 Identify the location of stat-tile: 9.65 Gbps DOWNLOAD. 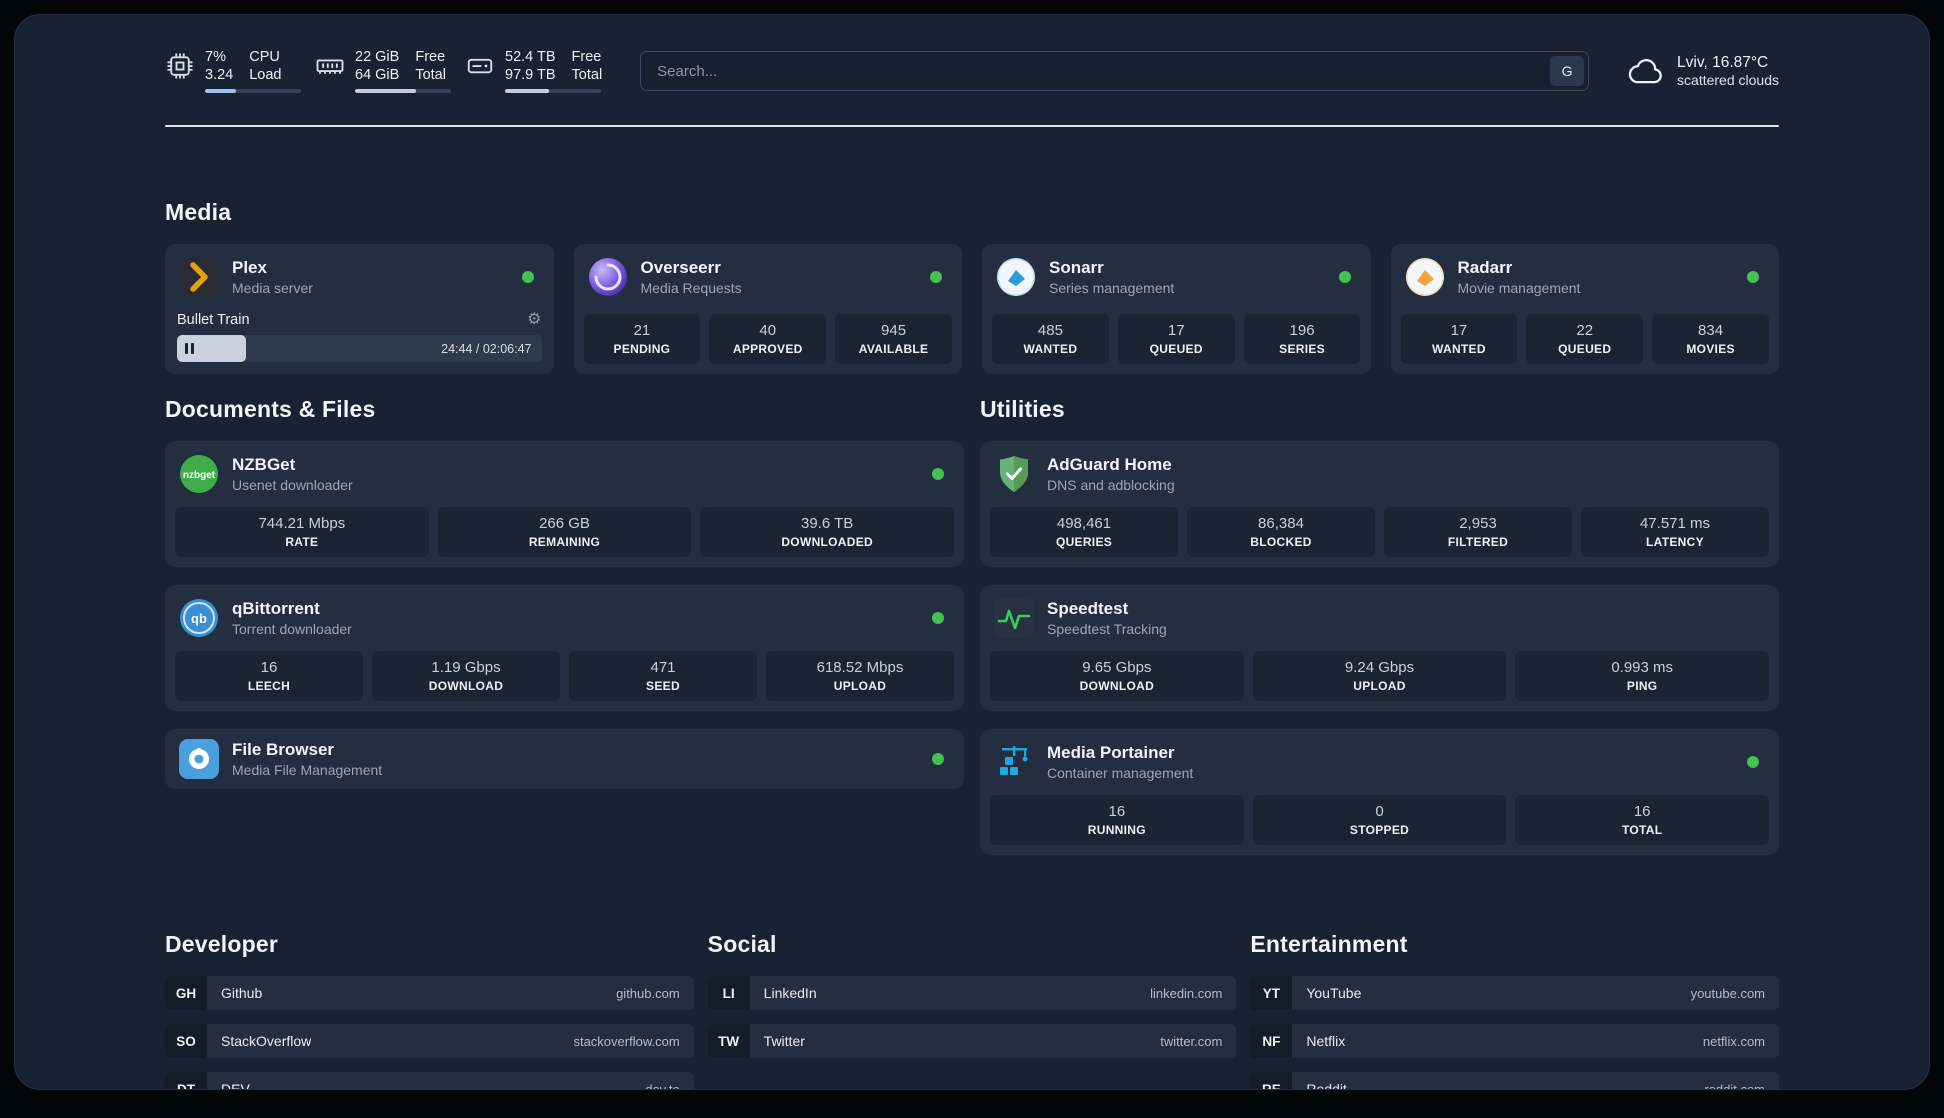
(1117, 676).